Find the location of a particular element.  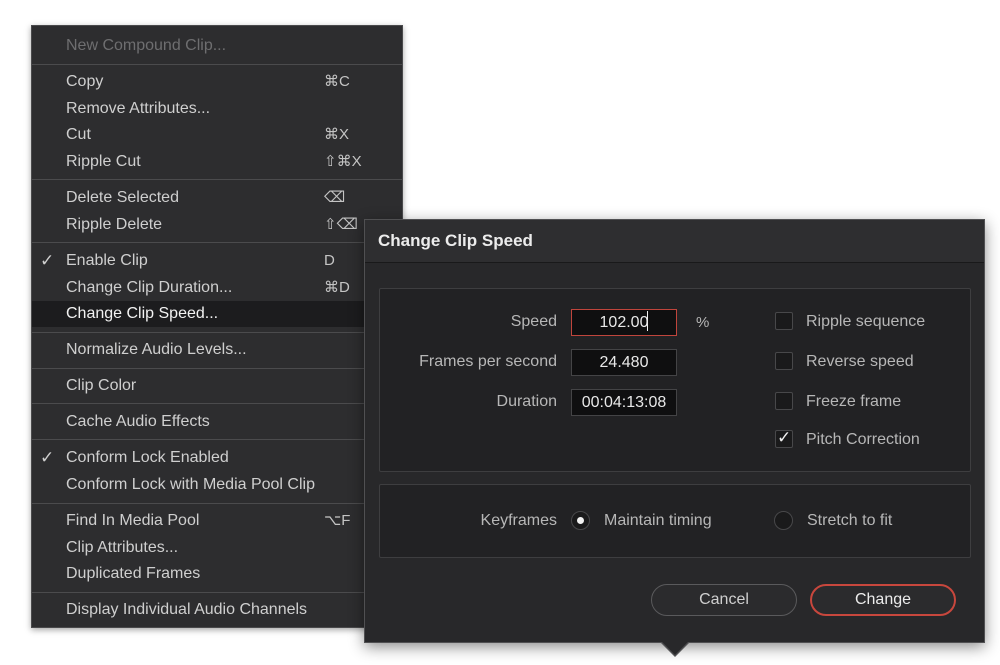

maintain-timing-radio is located at coordinates (580, 520).